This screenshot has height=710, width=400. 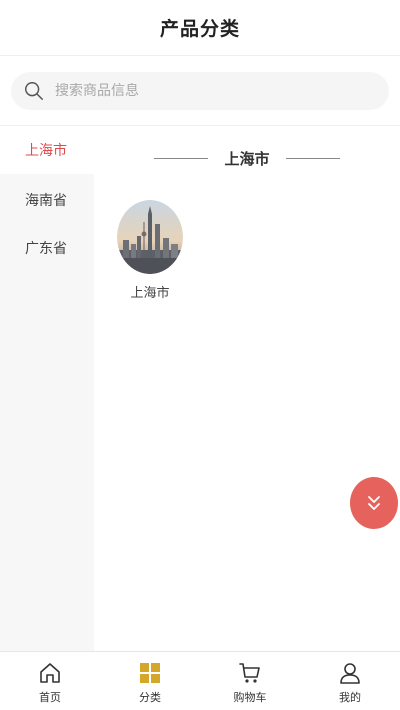 I want to click on tab-category-label: 分类, so click(x=150, y=697).